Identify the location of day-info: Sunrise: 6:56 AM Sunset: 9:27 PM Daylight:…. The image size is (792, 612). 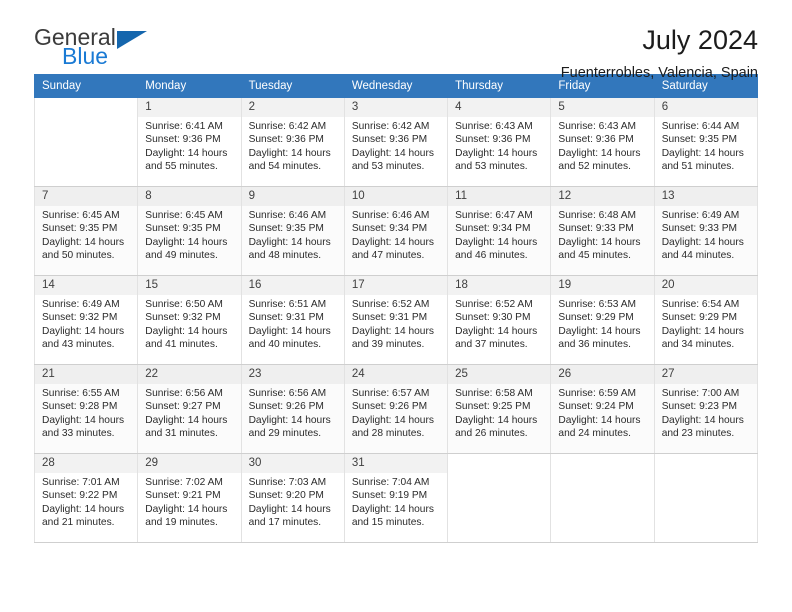
(189, 412).